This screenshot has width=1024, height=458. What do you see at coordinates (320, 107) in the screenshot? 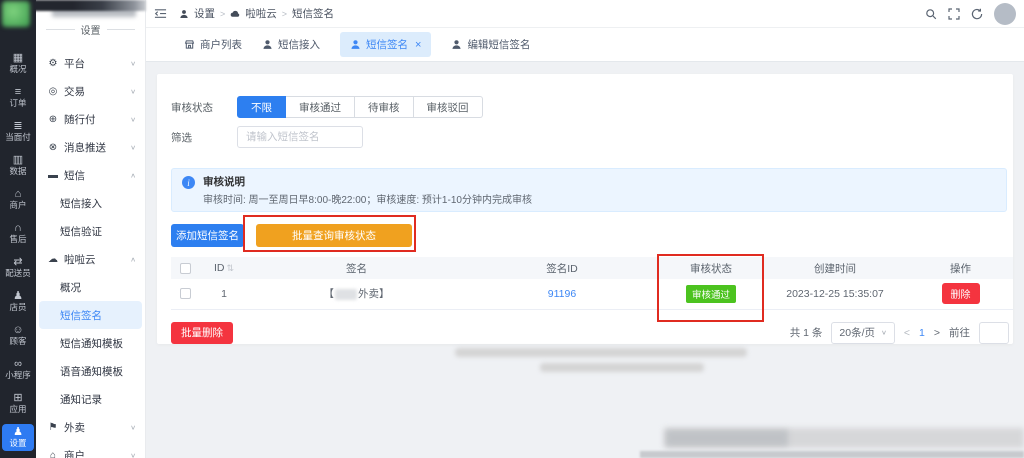
I see `status-option-approved: 审核通过` at bounding box center [320, 107].